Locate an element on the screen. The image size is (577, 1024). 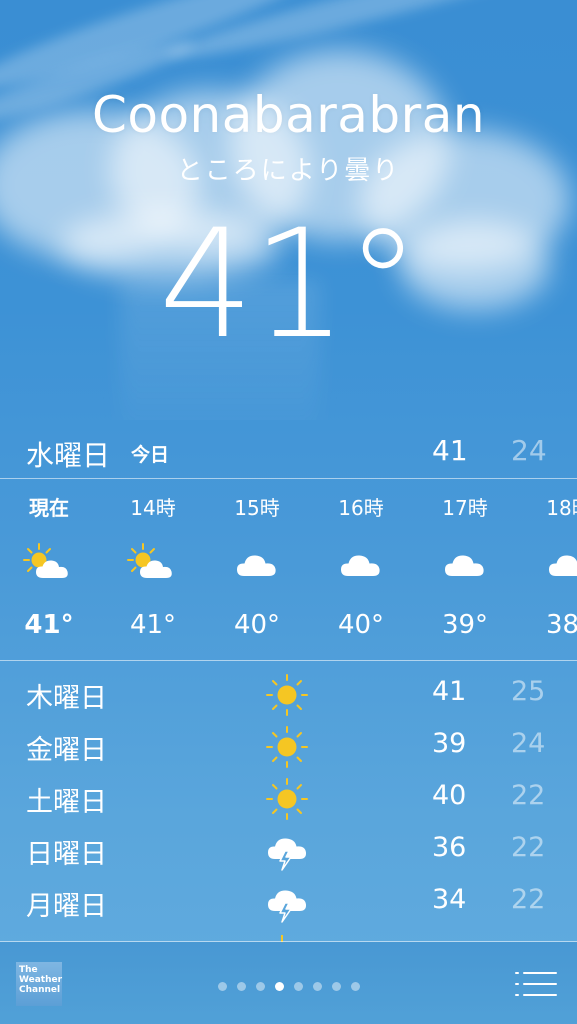
day-name: 木曜日 is located at coordinates (66, 698).